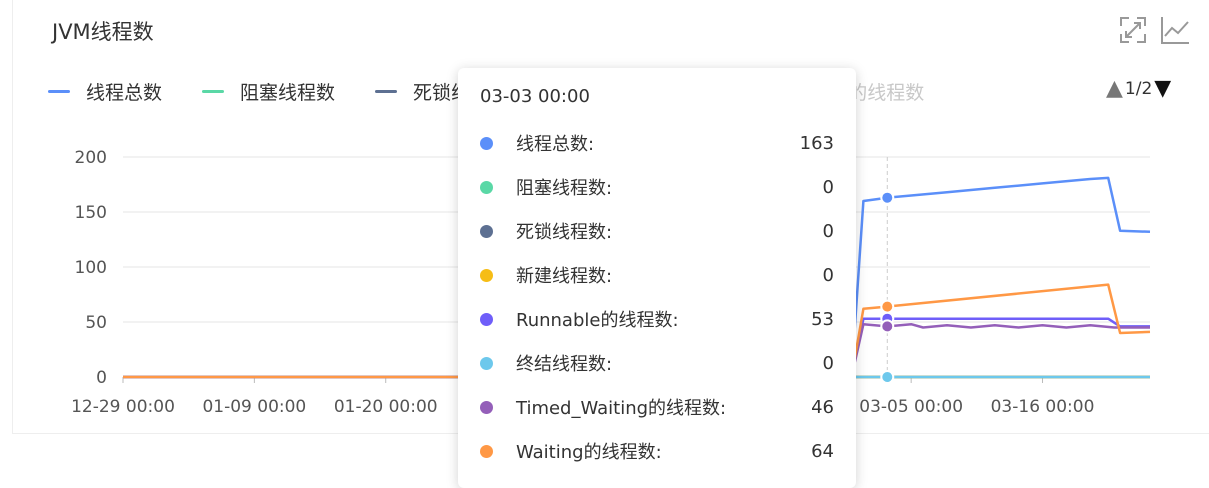 This screenshot has height=488, width=1209. Describe the element at coordinates (589, 452) in the screenshot. I see `tooltip-series-name: Waiting的线程数:` at that location.